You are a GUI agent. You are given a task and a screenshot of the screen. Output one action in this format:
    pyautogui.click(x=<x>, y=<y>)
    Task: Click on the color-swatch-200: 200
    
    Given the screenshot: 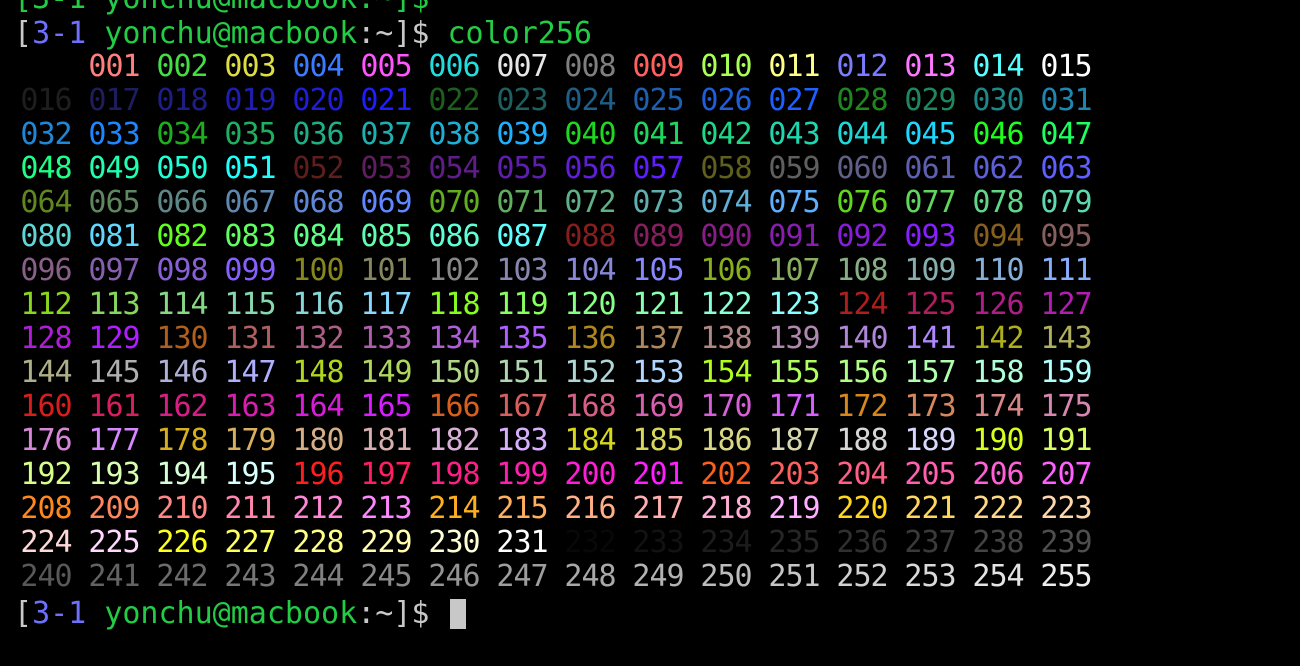 What is the action you would take?
    pyautogui.click(x=590, y=474)
    